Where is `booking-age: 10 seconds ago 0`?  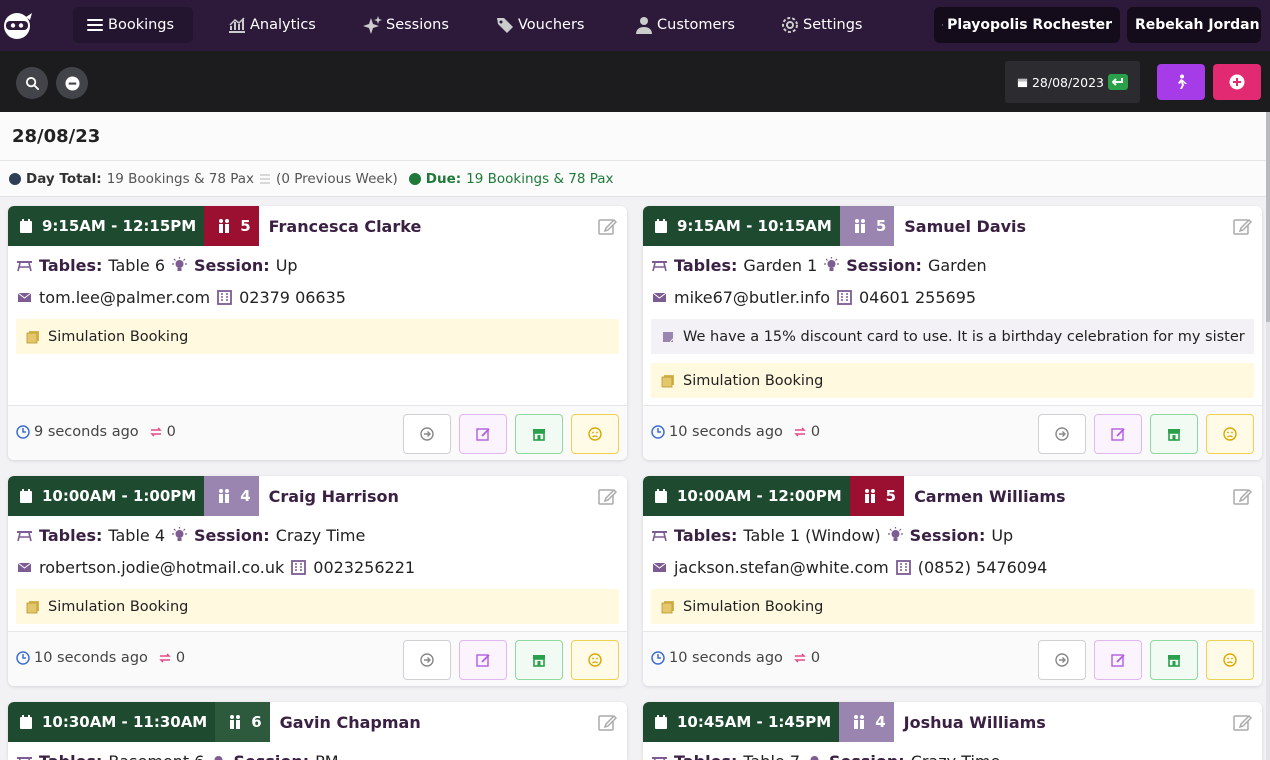
booking-age: 10 seconds ago 0 is located at coordinates (100, 658).